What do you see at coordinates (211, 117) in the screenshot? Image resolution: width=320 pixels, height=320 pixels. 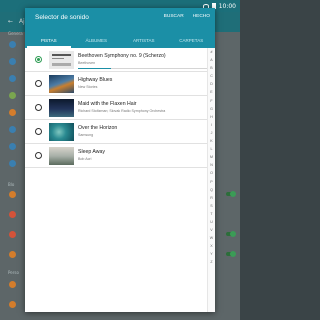 I see `index-letter: H` at bounding box center [211, 117].